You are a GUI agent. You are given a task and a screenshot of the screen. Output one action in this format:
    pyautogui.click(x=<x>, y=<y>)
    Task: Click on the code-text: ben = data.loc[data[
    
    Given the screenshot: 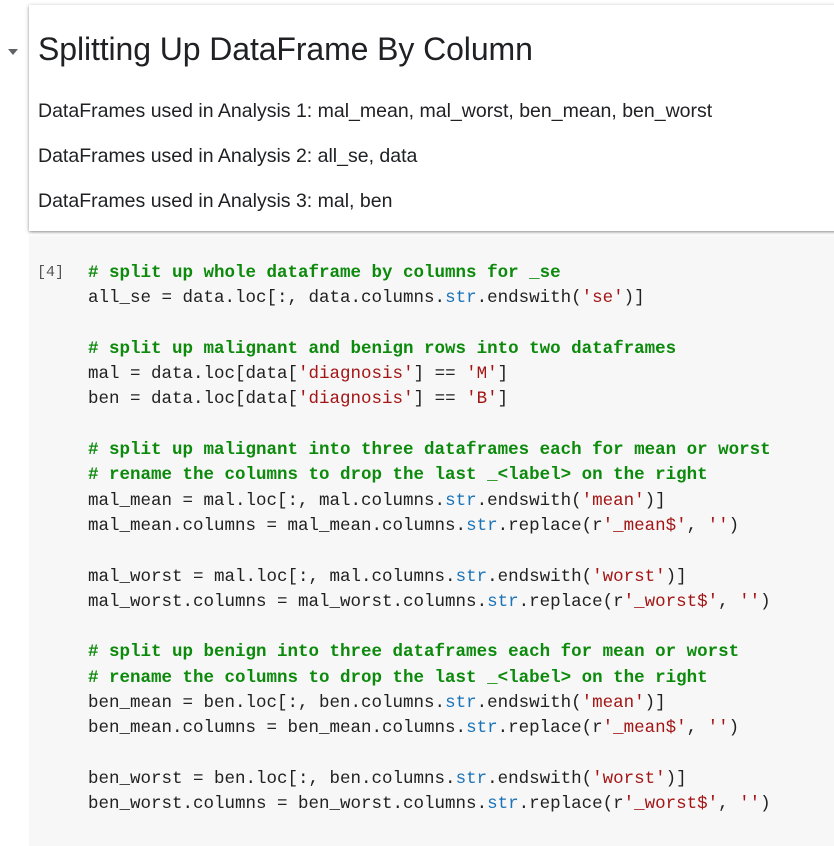 What is the action you would take?
    pyautogui.click(x=193, y=399)
    